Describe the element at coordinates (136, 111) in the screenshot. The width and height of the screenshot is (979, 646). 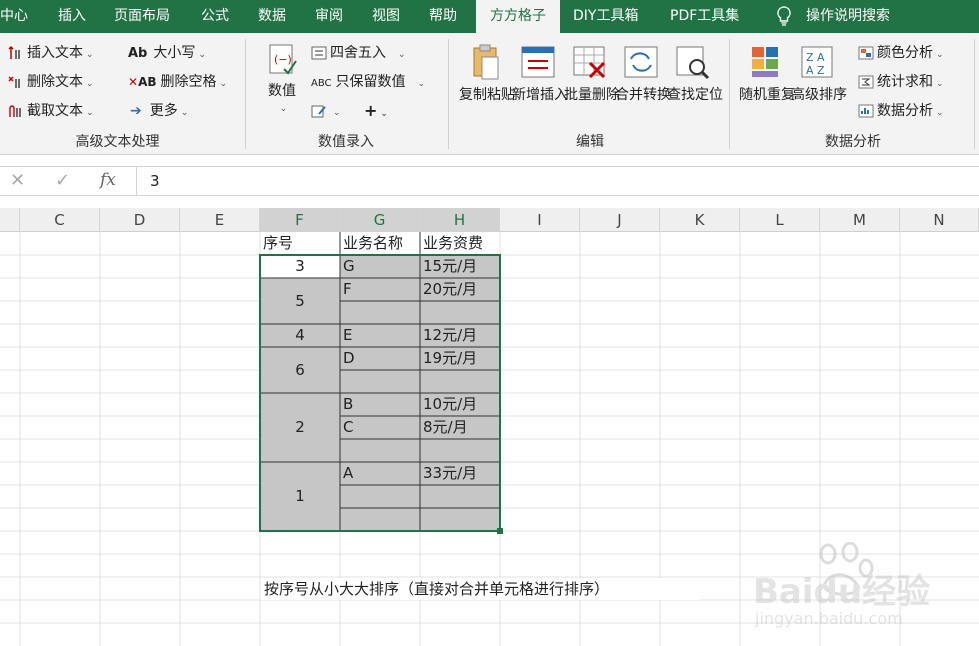
I see `arrow-right-icon: ➔` at that location.